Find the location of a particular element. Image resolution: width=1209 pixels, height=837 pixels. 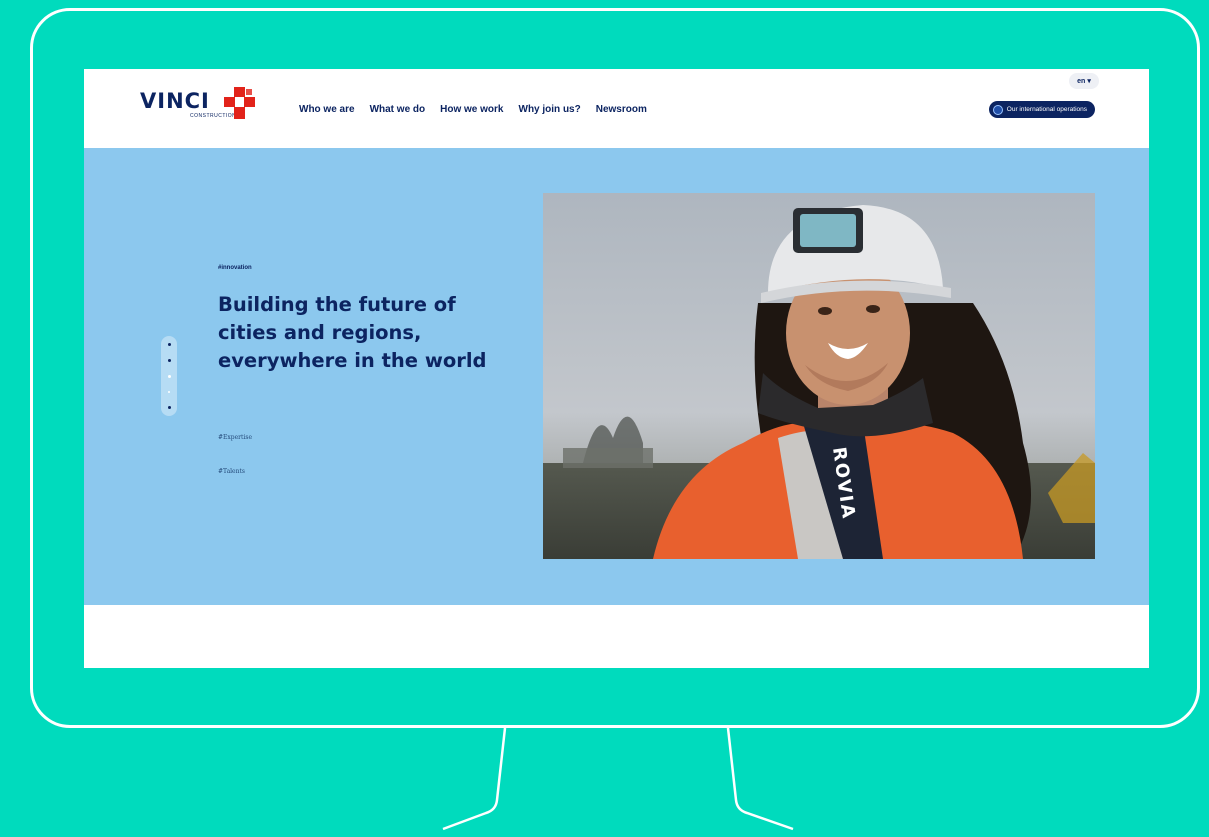

language-selector: en ▾ is located at coordinates (1084, 81).